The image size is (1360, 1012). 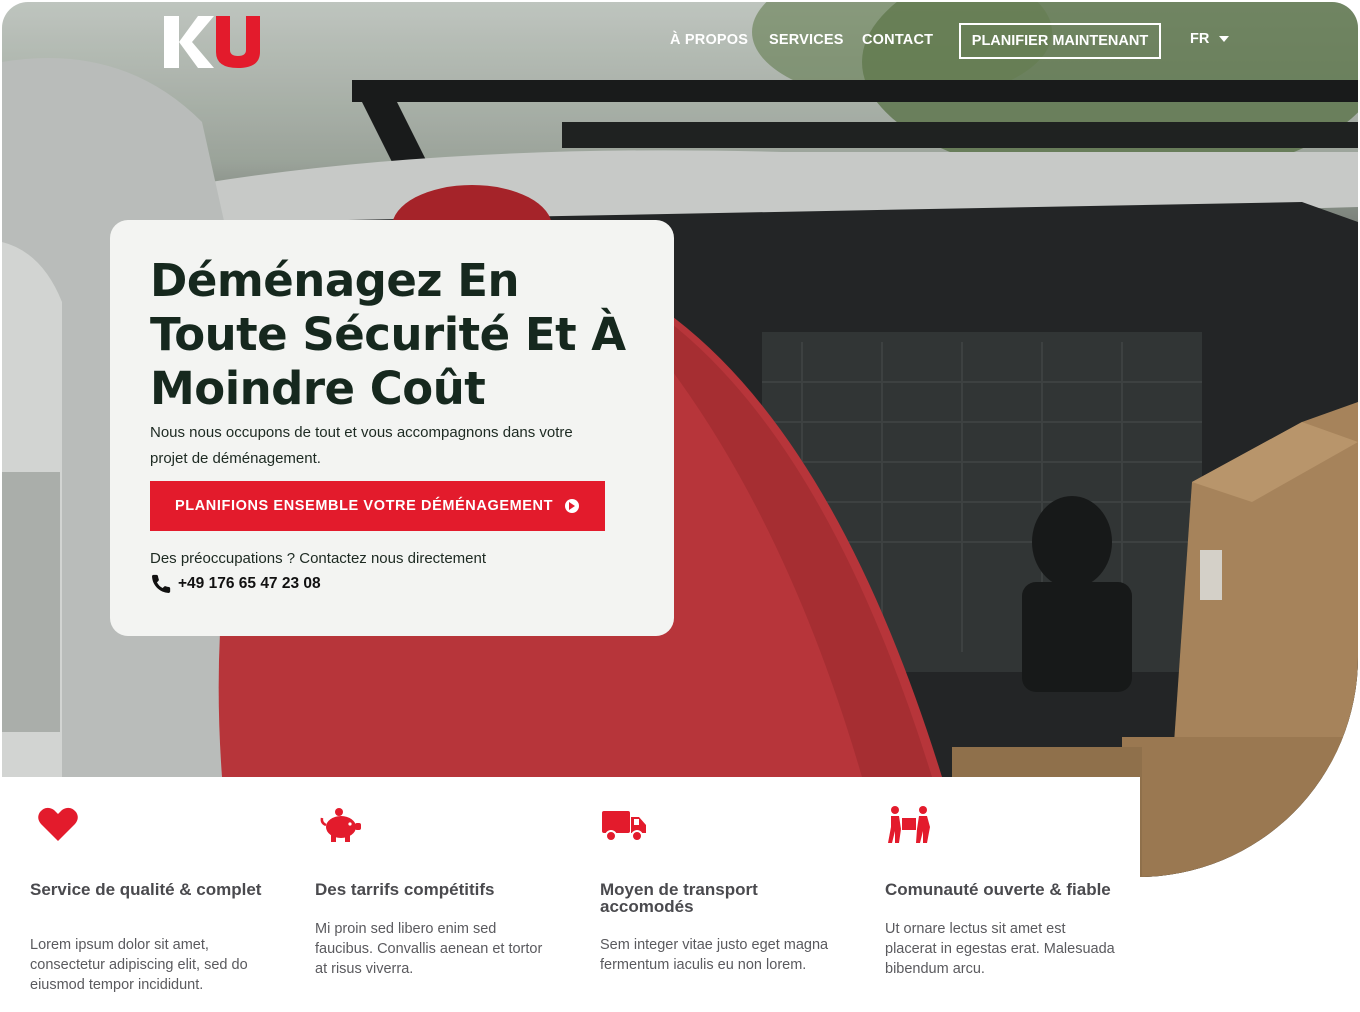 What do you see at coordinates (1200, 39) in the screenshot?
I see `language-label: FR` at bounding box center [1200, 39].